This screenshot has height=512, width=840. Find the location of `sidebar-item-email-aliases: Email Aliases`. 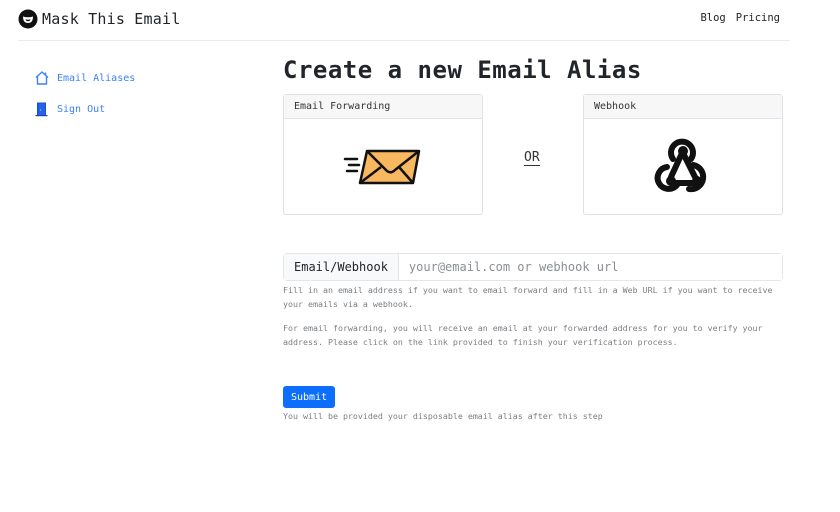

sidebar-item-email-aliases: Email Aliases is located at coordinates (84, 78).